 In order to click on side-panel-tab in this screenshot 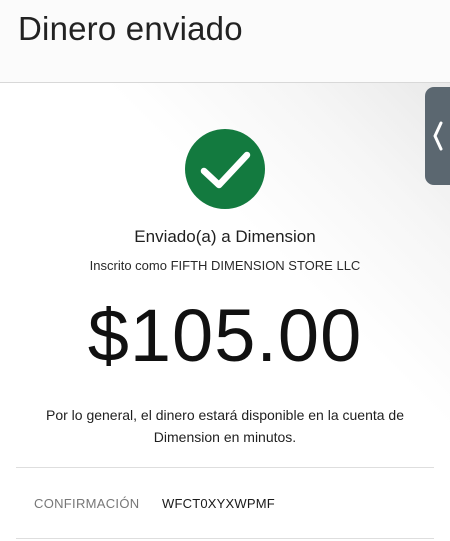, I will do `click(437, 136)`.